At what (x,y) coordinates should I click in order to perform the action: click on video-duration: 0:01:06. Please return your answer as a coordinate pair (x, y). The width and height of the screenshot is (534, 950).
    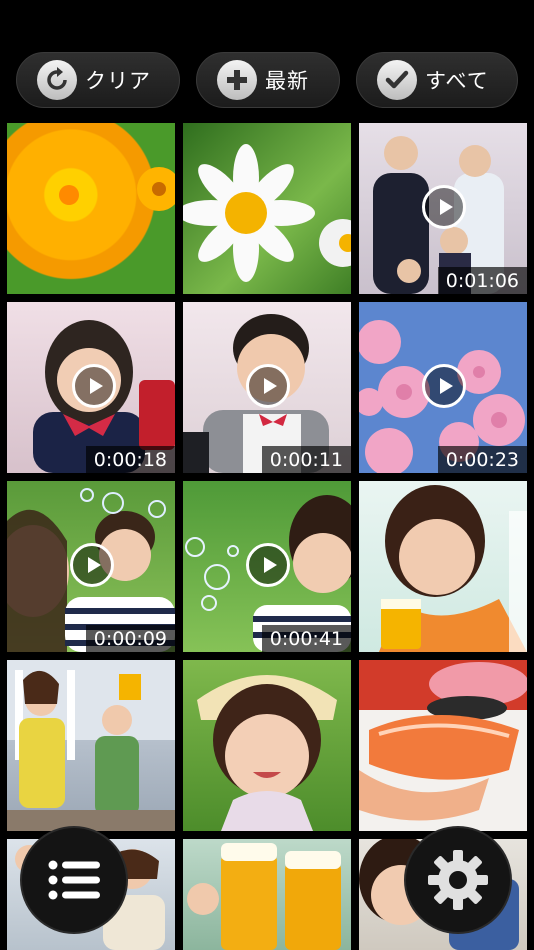
    Looking at the image, I should click on (482, 280).